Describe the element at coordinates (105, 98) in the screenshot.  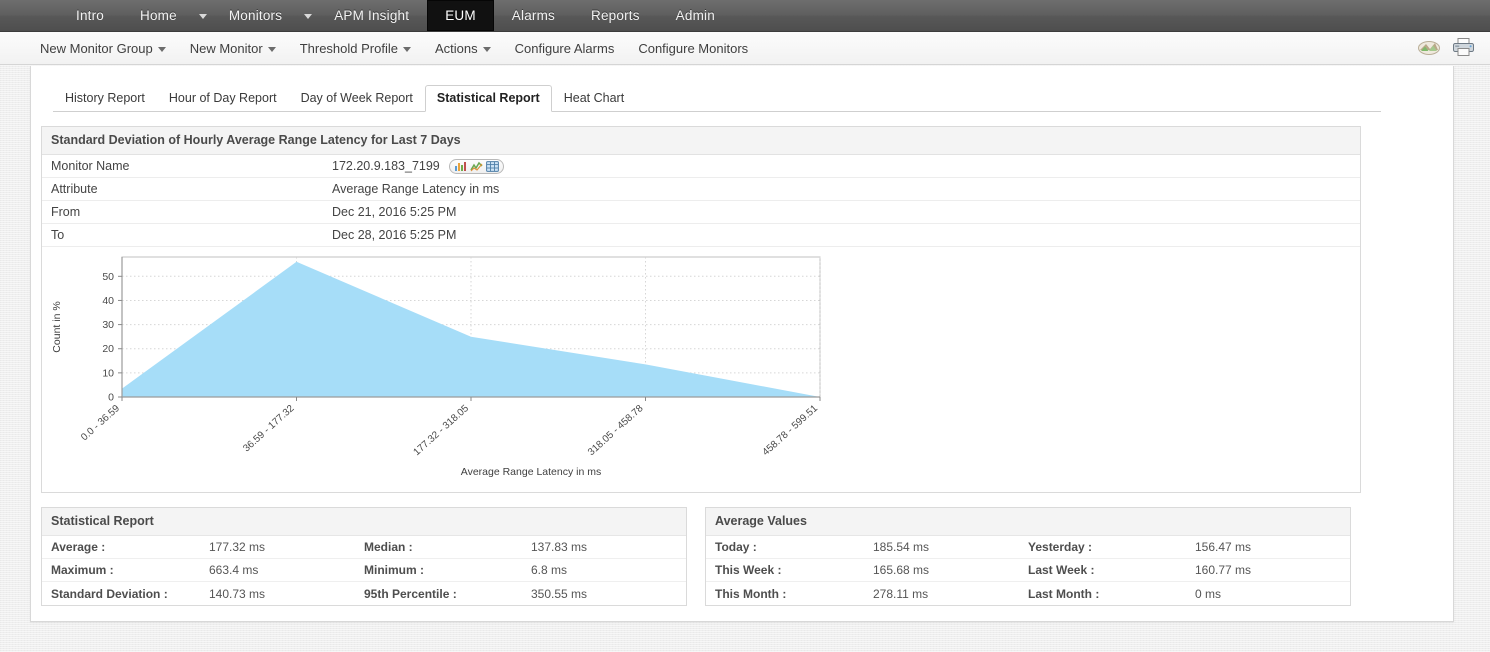
I see `tab-history-report: History Report` at that location.